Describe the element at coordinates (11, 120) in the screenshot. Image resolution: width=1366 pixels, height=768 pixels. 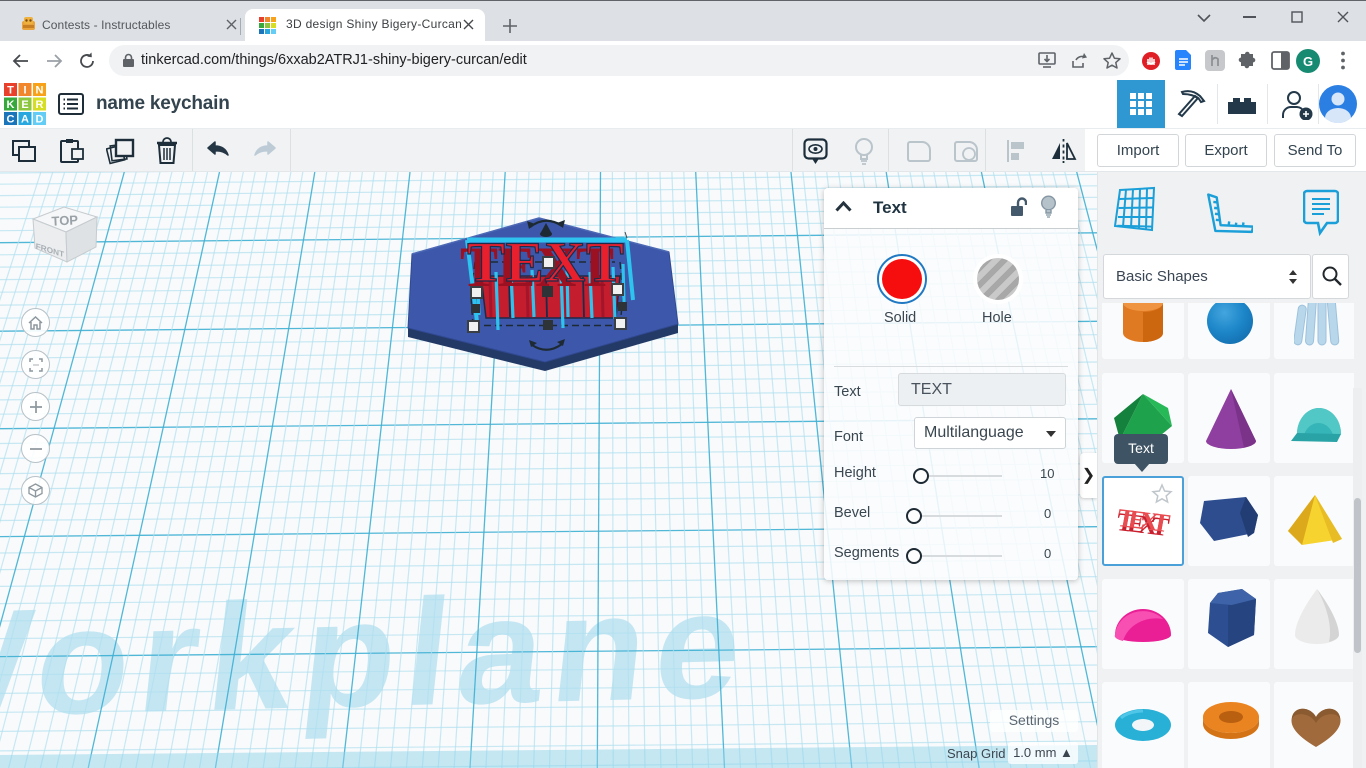
I see `svg-text: C` at that location.